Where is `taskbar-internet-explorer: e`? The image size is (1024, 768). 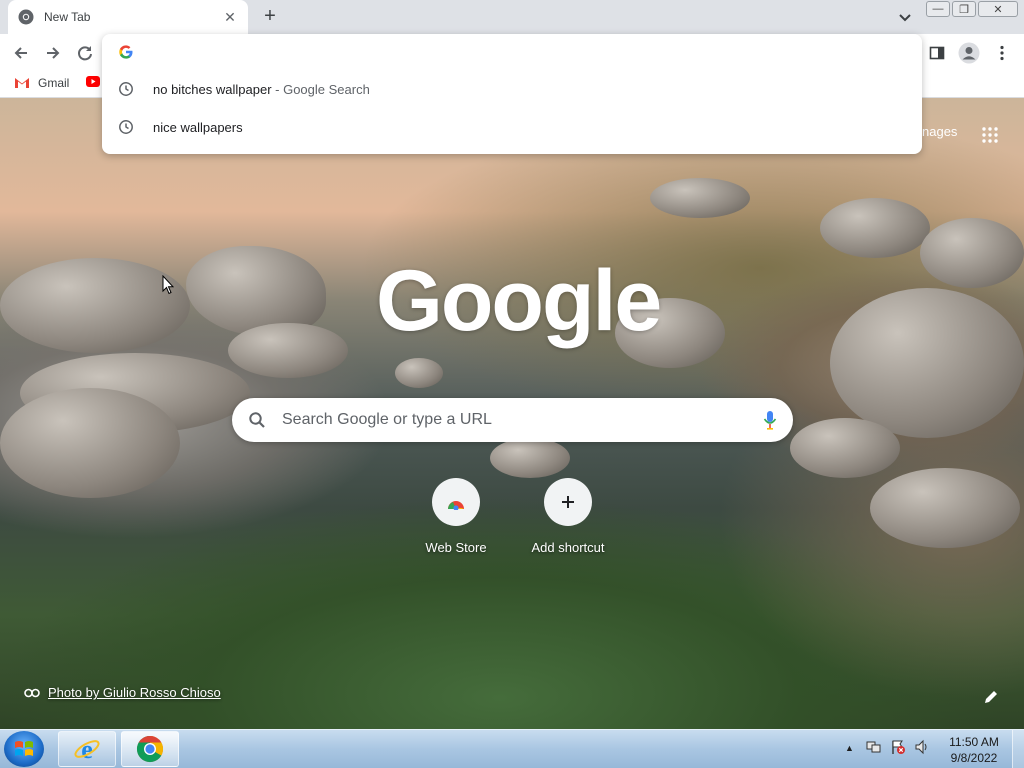
taskbar-internet-explorer: e is located at coordinates (87, 749).